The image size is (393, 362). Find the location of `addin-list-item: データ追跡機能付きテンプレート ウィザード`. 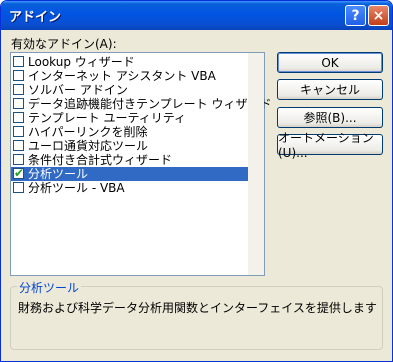

addin-list-item: データ追跡機能付きテンプレート ウィザード is located at coordinates (141, 104).